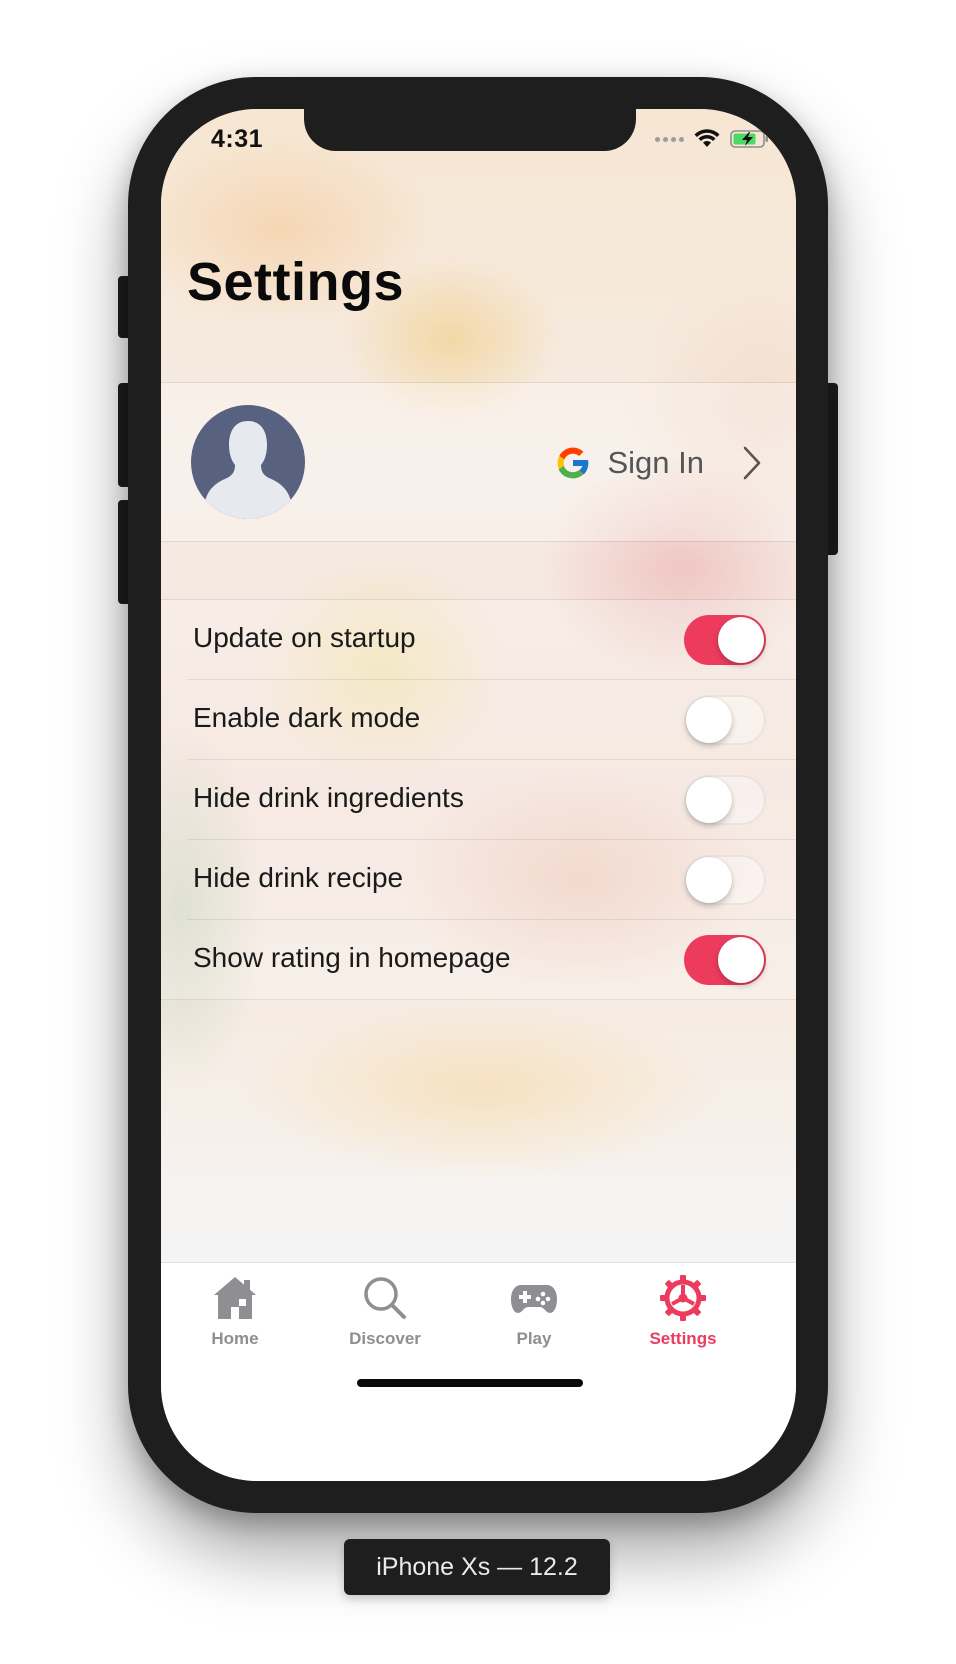  What do you see at coordinates (478, 720) in the screenshot?
I see `setting-row-enable-dark-mode: Enable dark mode` at bounding box center [478, 720].